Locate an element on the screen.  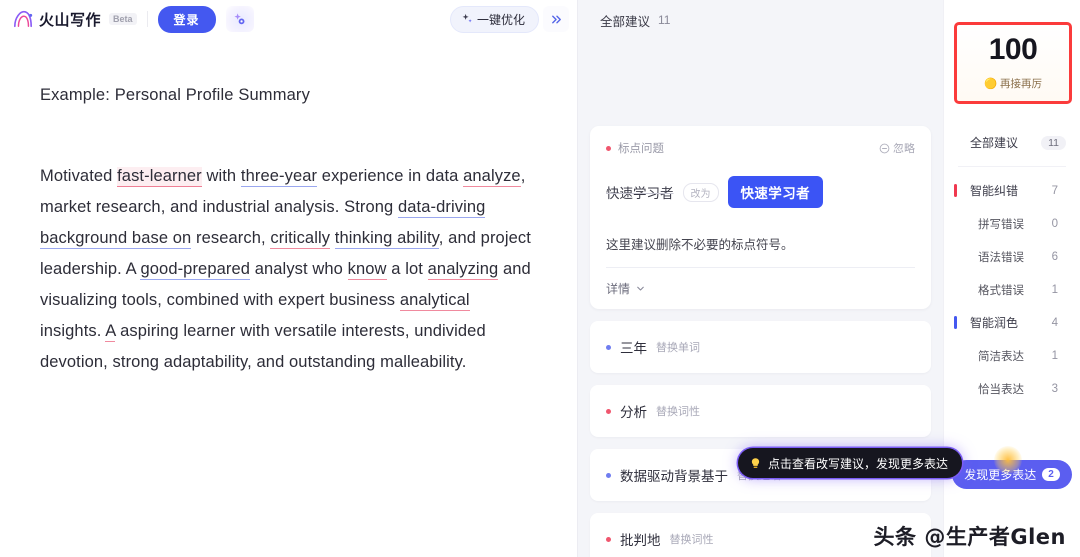
collapse-panel-button is located at coordinates (556, 19).